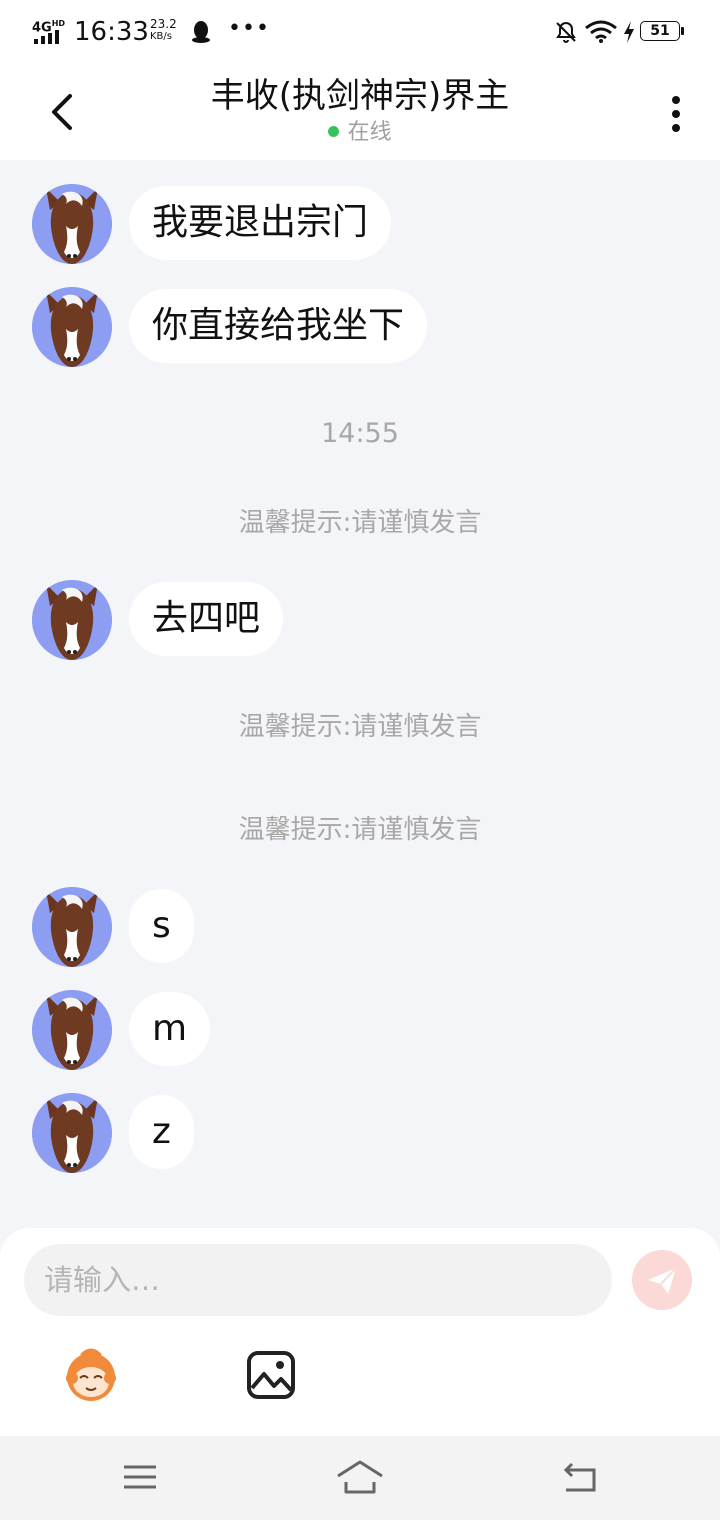 The image size is (720, 1520). I want to click on battery-icon: 51, so click(662, 32).